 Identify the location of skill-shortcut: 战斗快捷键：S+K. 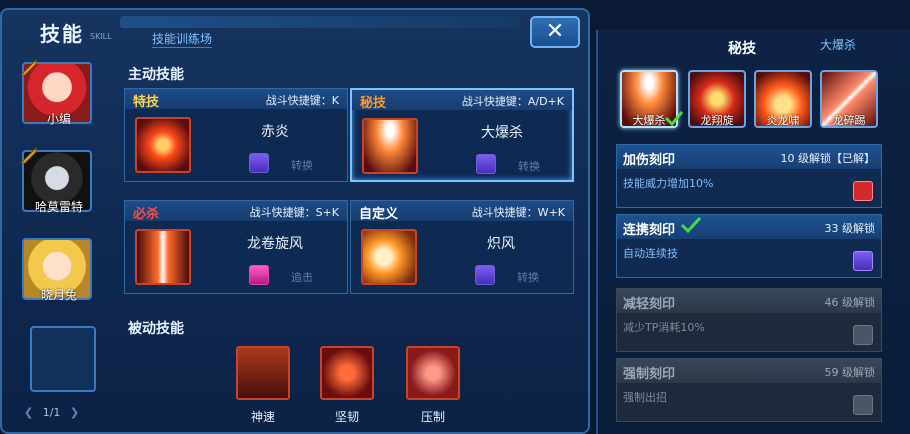
(294, 212).